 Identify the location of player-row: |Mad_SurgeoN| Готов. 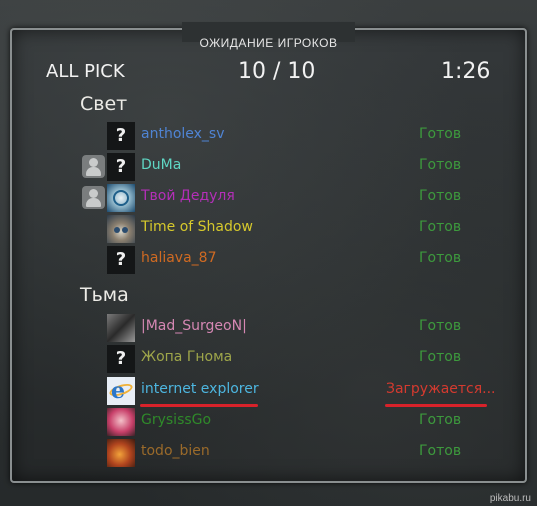
(268, 328).